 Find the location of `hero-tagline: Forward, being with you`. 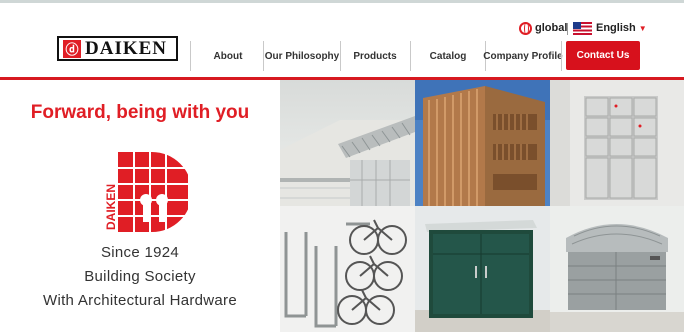

hero-tagline: Forward, being with you is located at coordinates (140, 112).